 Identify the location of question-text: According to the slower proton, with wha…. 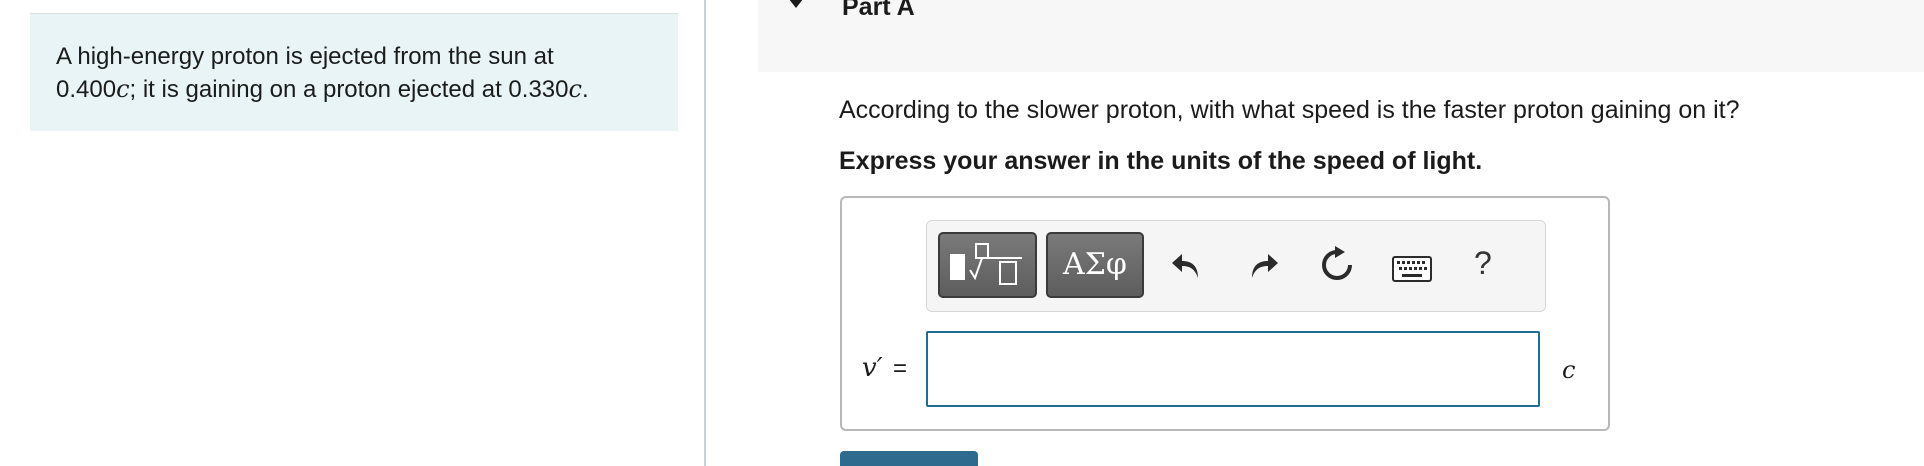
(1289, 110).